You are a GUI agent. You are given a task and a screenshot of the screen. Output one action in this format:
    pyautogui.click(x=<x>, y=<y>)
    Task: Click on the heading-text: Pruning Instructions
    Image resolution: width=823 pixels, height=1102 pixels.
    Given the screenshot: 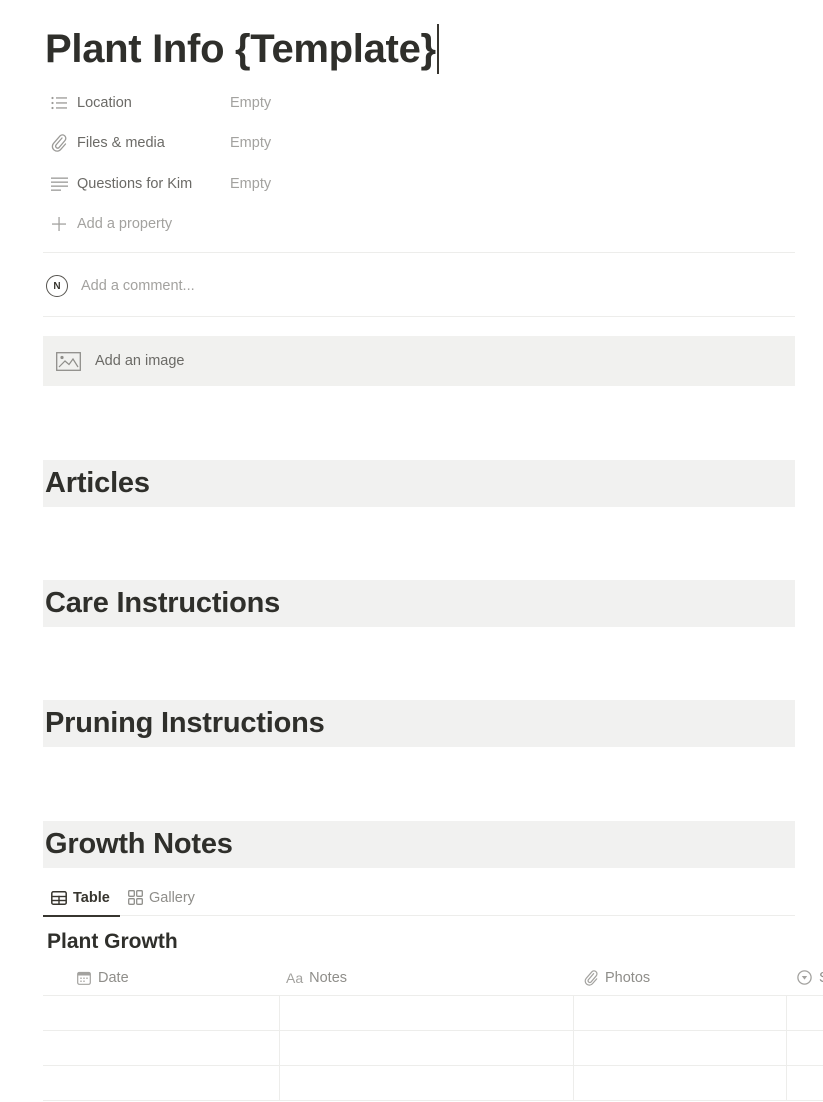 What is the action you would take?
    pyautogui.click(x=185, y=723)
    